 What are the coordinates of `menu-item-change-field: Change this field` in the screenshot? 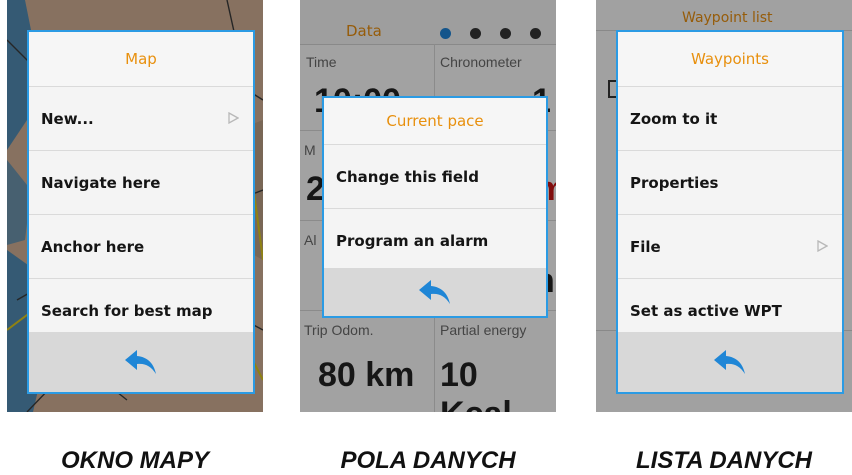 It's located at (435, 177).